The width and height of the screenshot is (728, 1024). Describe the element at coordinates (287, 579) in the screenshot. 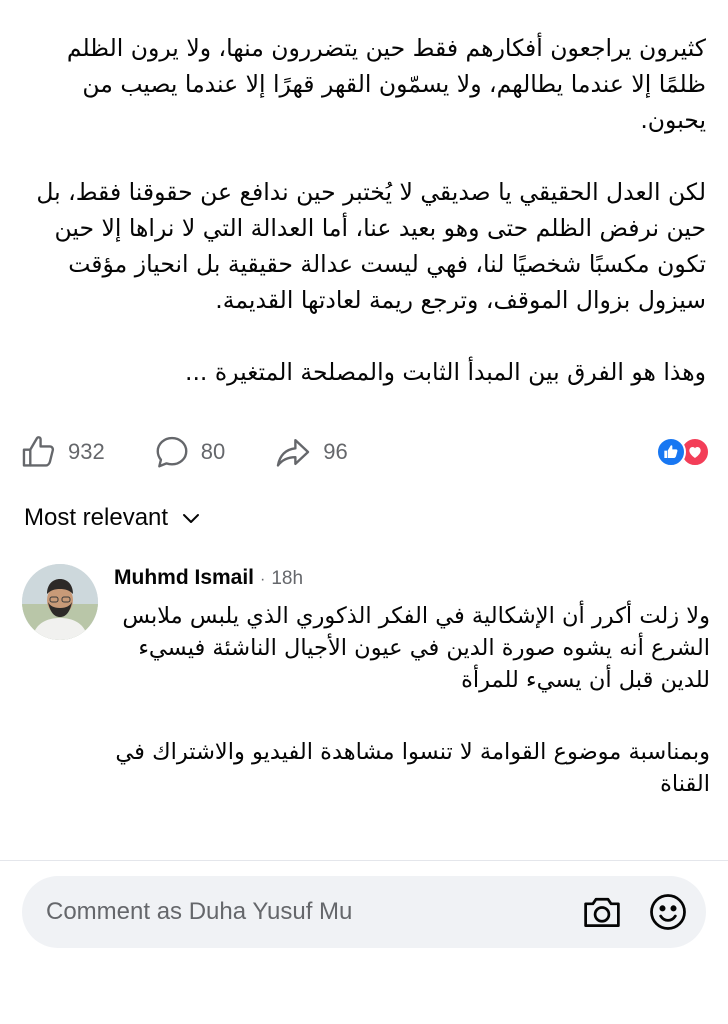

I see `comment-timestamp: 18h` at that location.